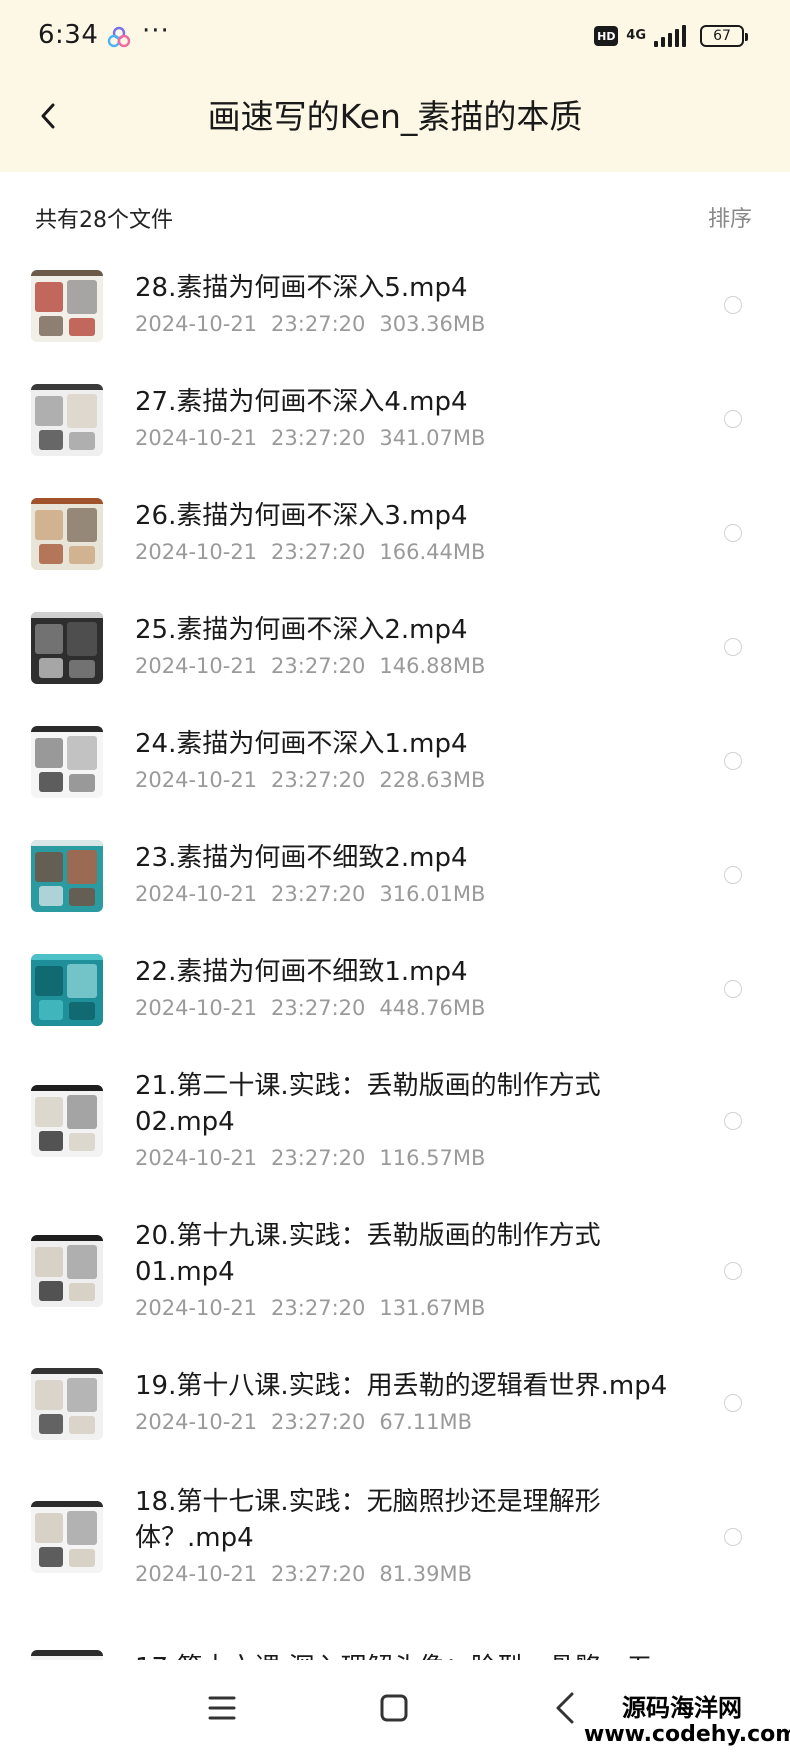 The height and width of the screenshot is (1756, 790). What do you see at coordinates (432, 780) in the screenshot?
I see `file-size: 228.63MB` at bounding box center [432, 780].